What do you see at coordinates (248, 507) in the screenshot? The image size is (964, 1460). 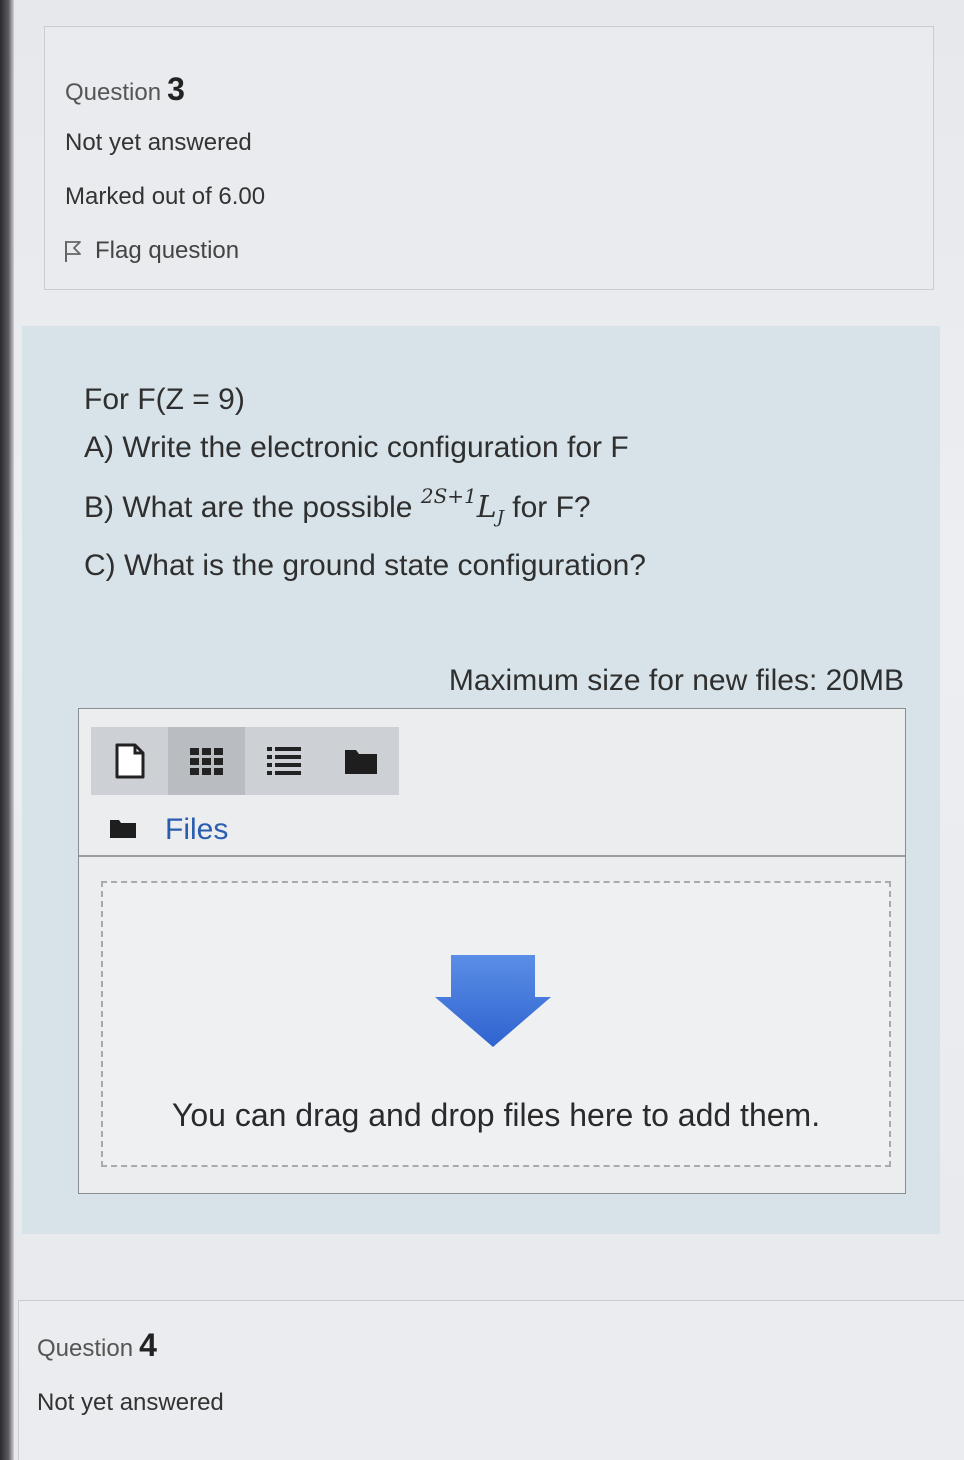 I see `question-line-b-prefix: B) What are the possible` at bounding box center [248, 507].